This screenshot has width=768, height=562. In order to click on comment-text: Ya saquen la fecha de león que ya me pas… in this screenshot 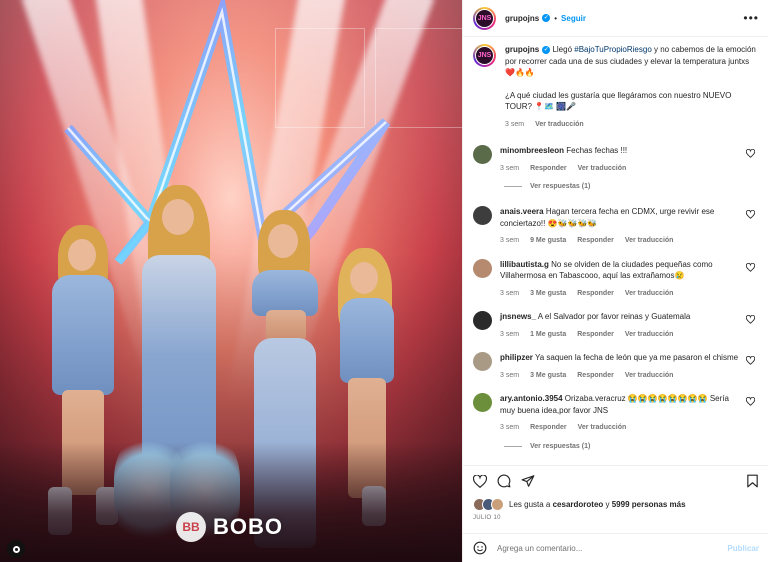, I will do `click(635, 357)`.